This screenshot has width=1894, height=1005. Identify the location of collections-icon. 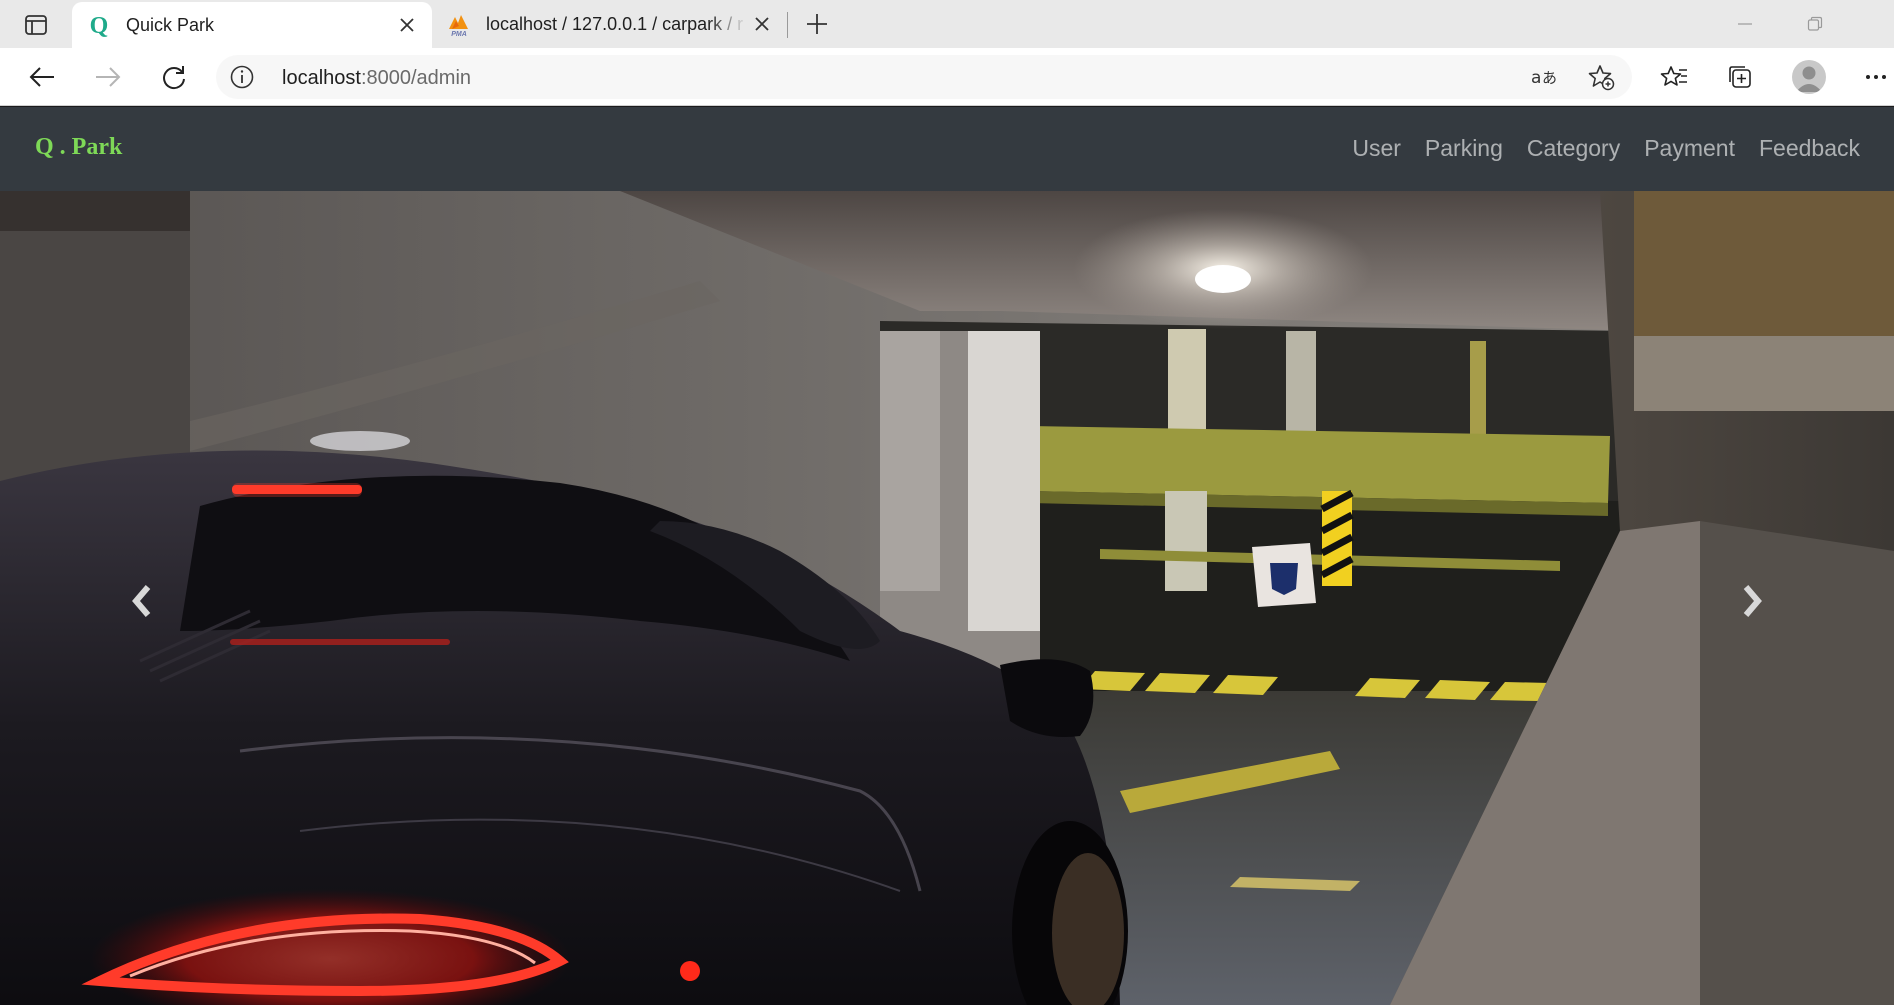
(1740, 77).